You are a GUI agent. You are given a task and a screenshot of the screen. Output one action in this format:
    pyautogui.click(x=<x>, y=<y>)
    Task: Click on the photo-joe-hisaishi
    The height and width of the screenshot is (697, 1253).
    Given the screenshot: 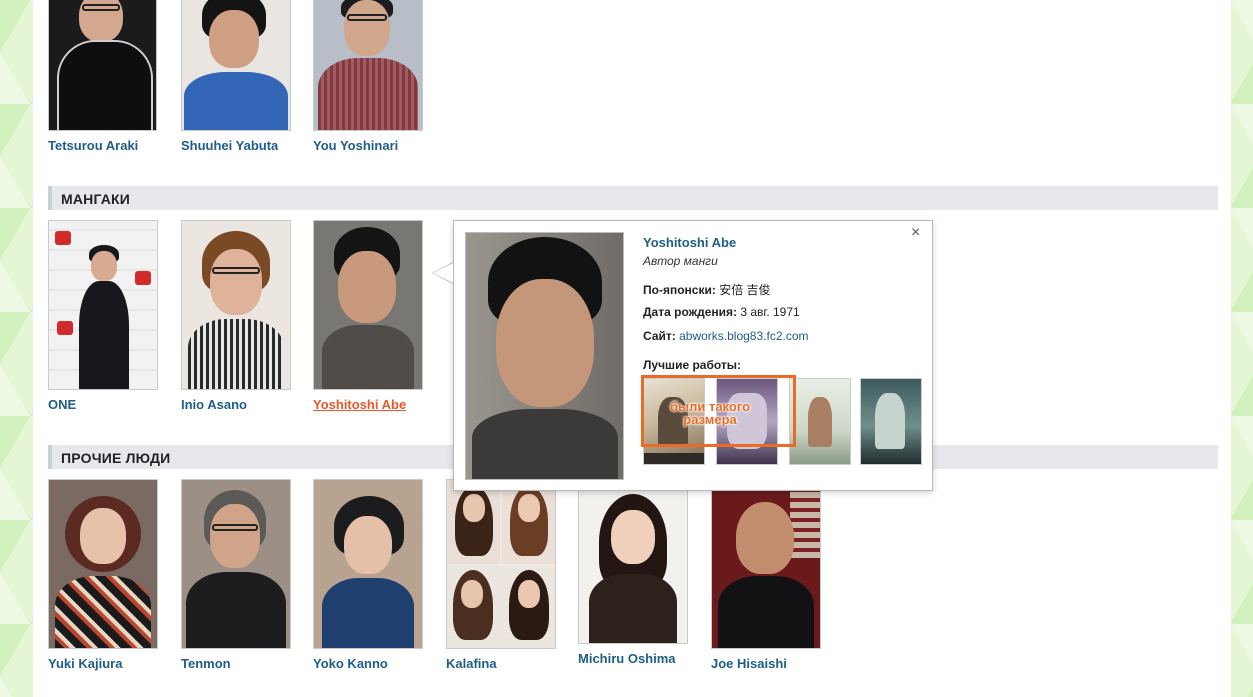 What is the action you would take?
    pyautogui.click(x=766, y=564)
    